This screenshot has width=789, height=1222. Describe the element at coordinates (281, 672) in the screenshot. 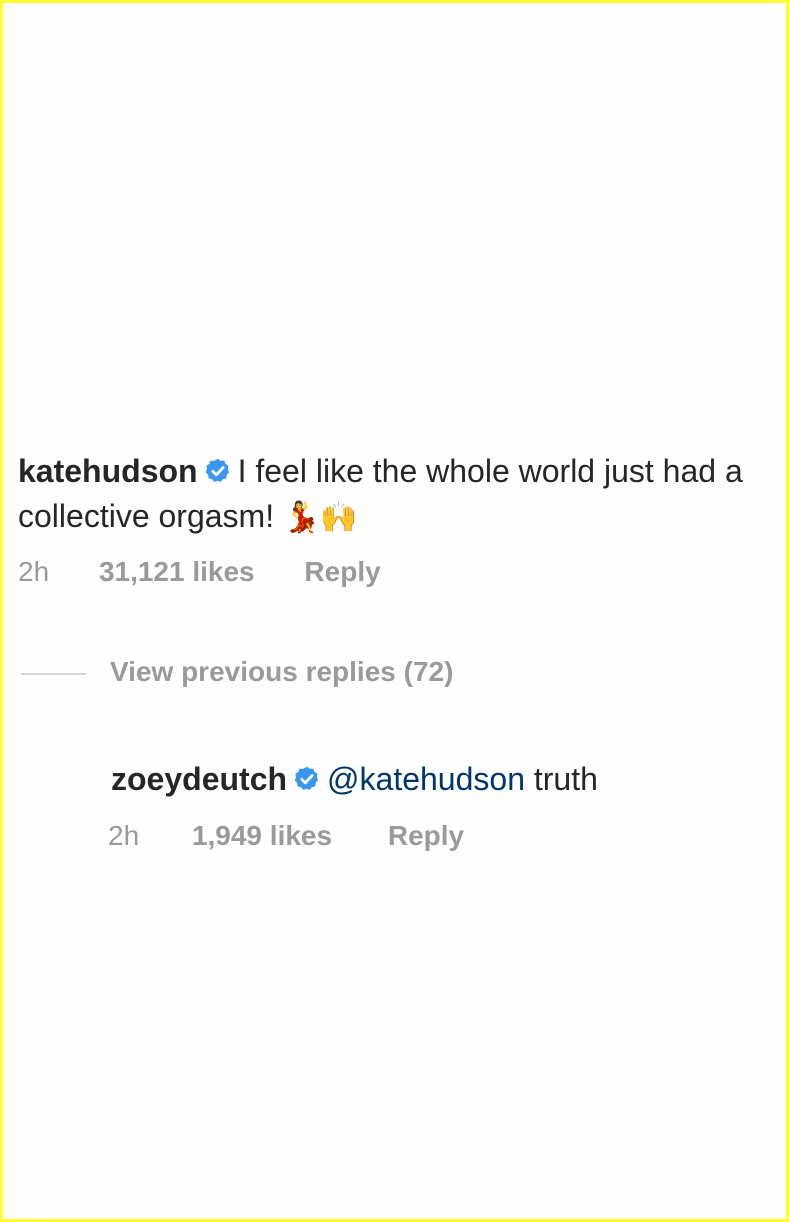

I see `view-previous-replies-button: View previous replies (72)` at that location.